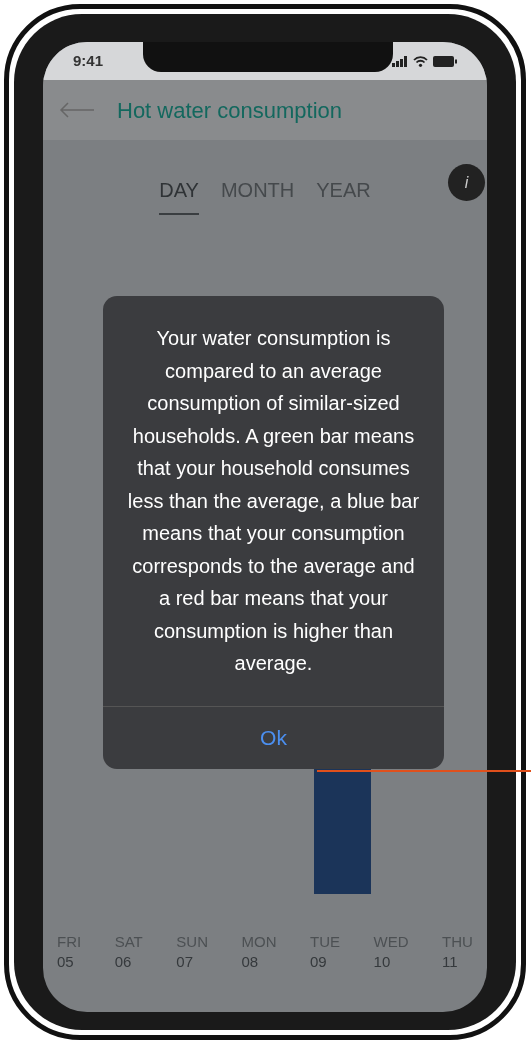 This screenshot has width=531, height=1045. What do you see at coordinates (273, 737) in the screenshot?
I see `ok-button: Ok` at bounding box center [273, 737].